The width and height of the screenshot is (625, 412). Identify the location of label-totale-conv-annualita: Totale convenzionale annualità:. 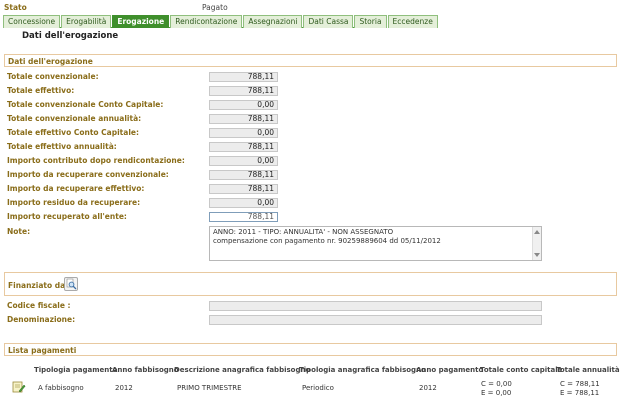
(74, 118).